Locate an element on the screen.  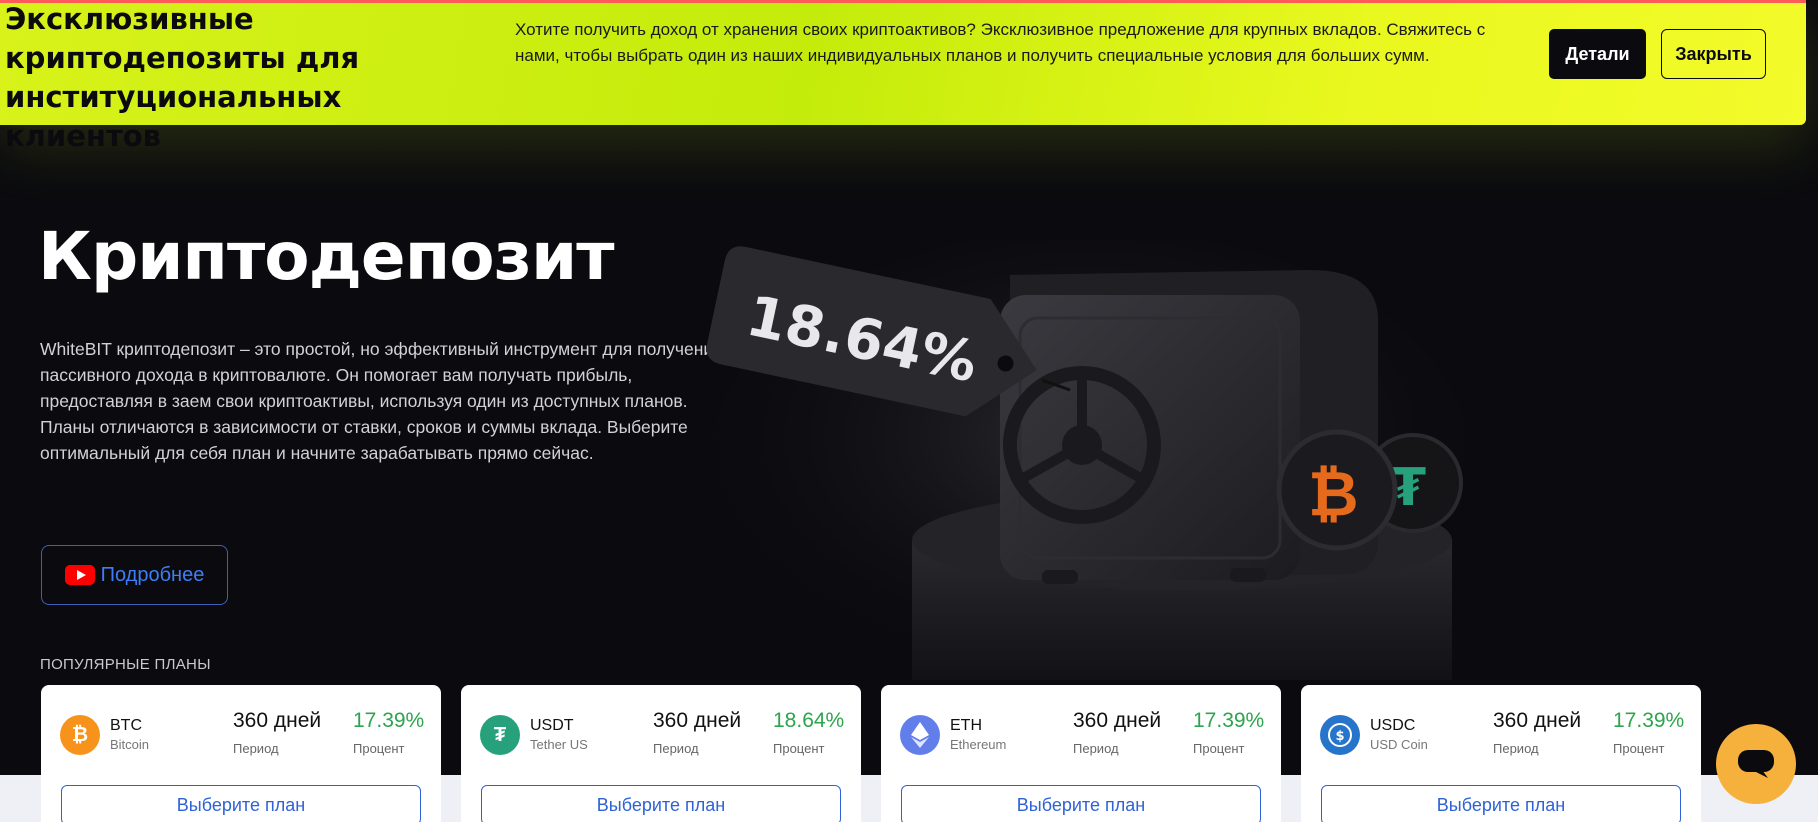
close-banner-button: Закрыть is located at coordinates (1713, 54).